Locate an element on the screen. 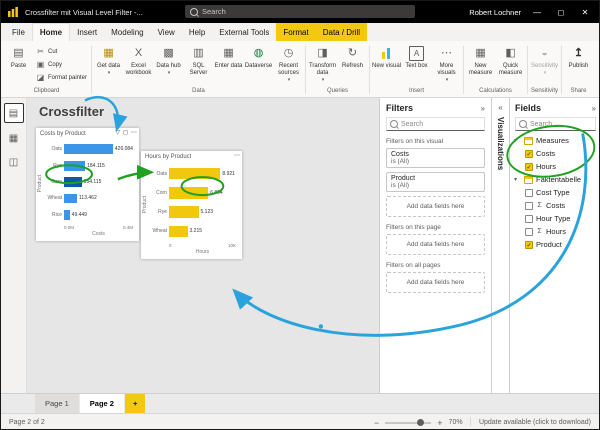 The height and width of the screenshot is (430, 600). cut-button: ✂ Cut is located at coordinates (61, 51).